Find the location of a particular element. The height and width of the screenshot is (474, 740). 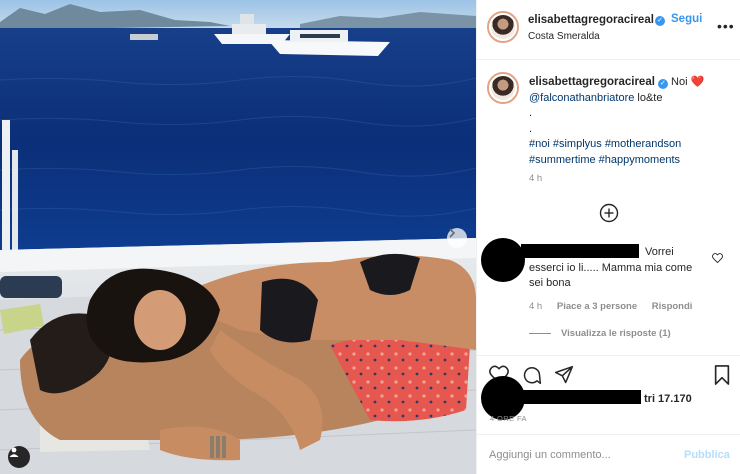

user-tag-button is located at coordinates (19, 457).